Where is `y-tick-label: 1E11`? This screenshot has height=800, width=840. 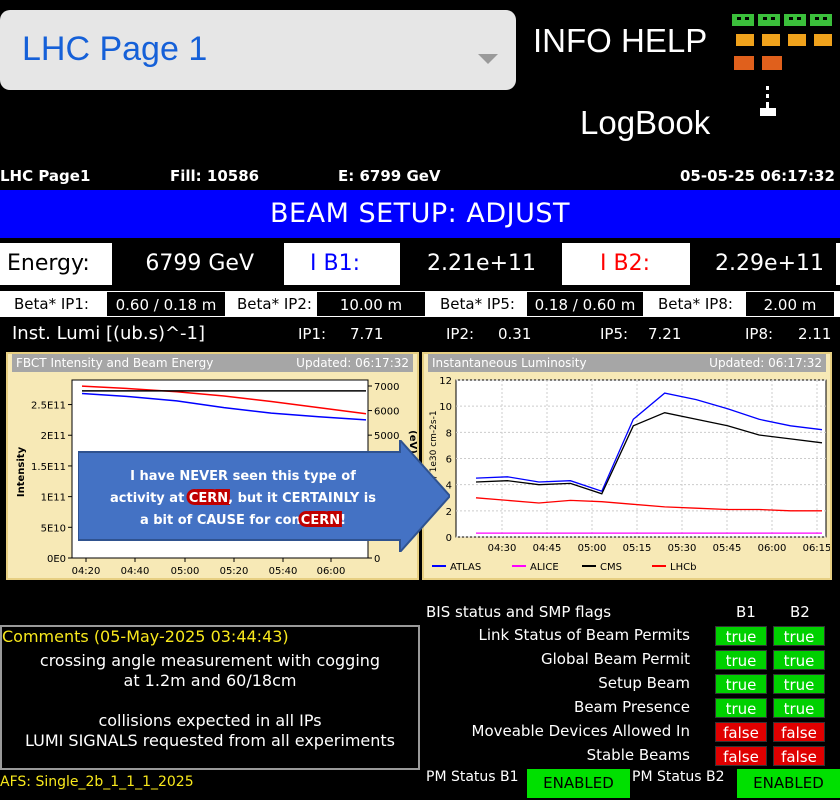
y-tick-label: 1E11 is located at coordinates (53, 498).